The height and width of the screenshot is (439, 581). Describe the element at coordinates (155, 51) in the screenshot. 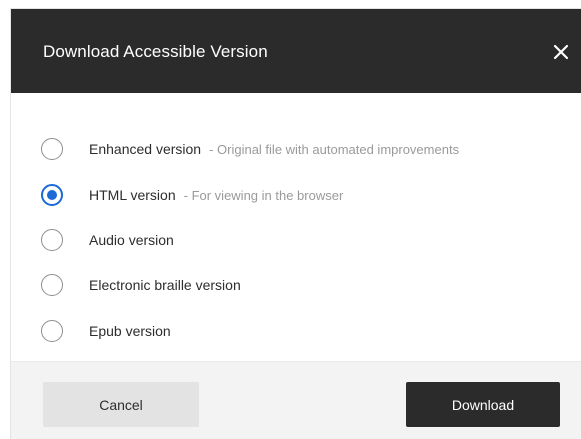

I see `dialog-title: Download Accessible Version` at that location.